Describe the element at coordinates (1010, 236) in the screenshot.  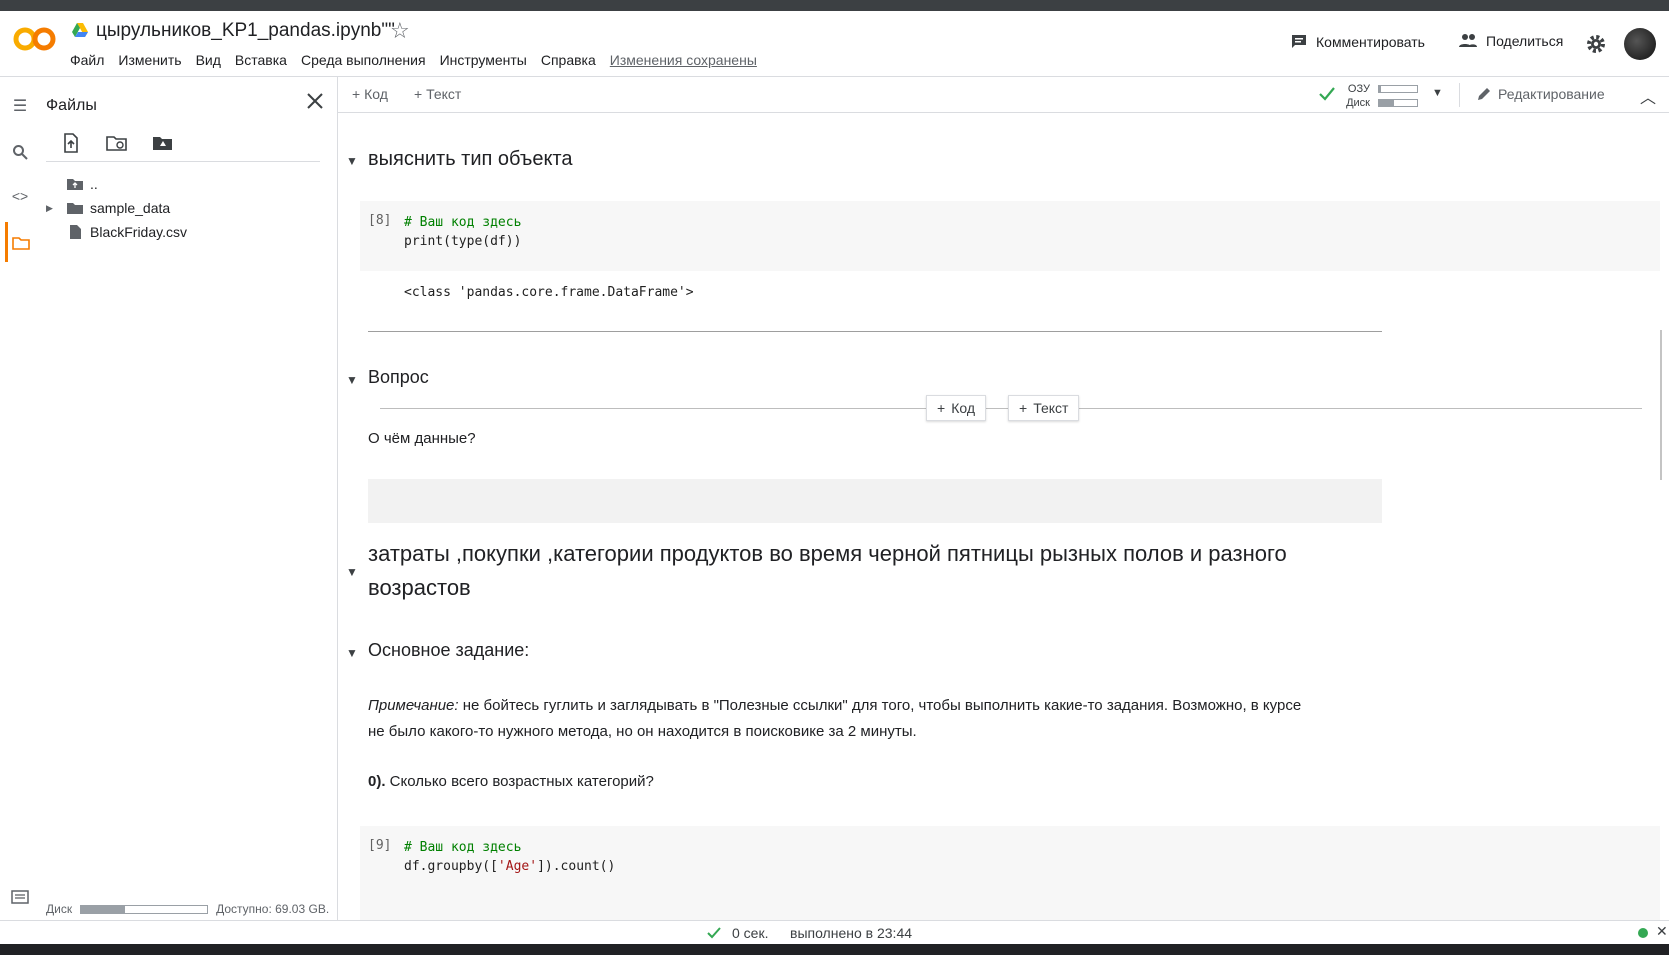
I see `code-cell-8: [8] # Ваш код здесь print(type(df))` at that location.